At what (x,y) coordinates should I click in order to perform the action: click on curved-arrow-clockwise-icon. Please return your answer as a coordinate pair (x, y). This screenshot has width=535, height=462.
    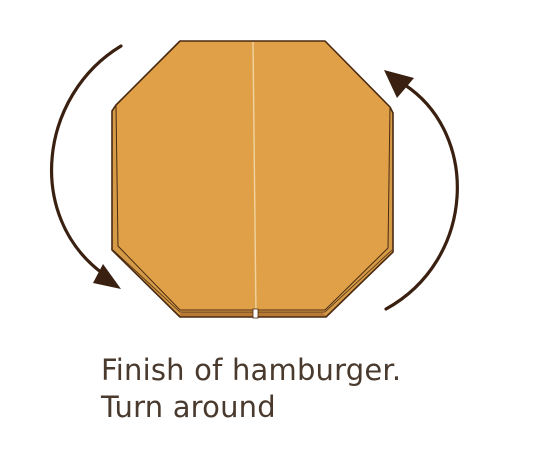
    Looking at the image, I should click on (421, 190).